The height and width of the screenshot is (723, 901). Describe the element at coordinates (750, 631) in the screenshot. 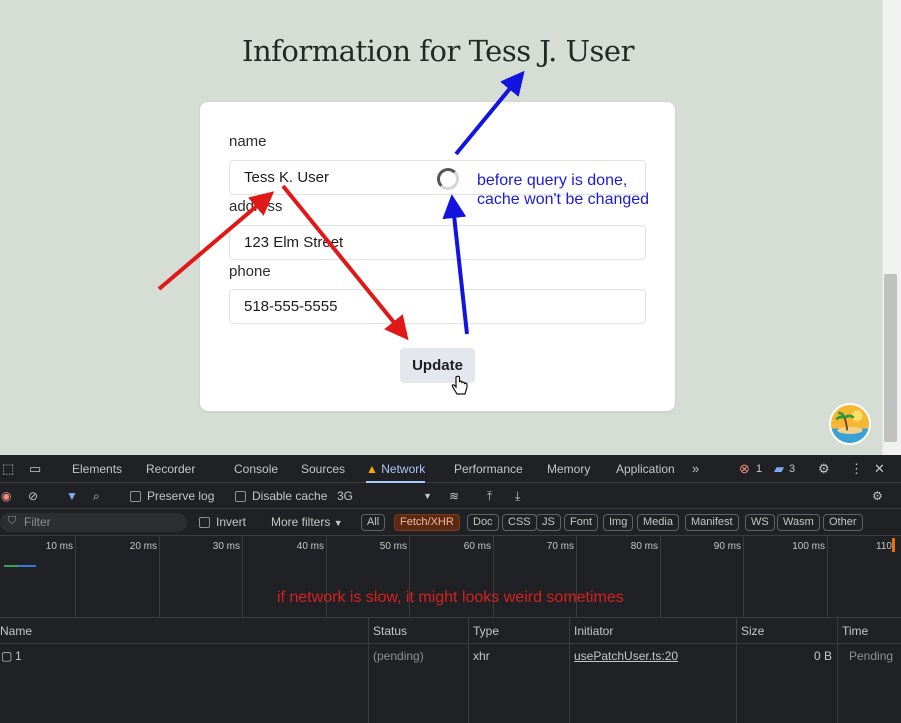

I see `col-size: Size` at that location.